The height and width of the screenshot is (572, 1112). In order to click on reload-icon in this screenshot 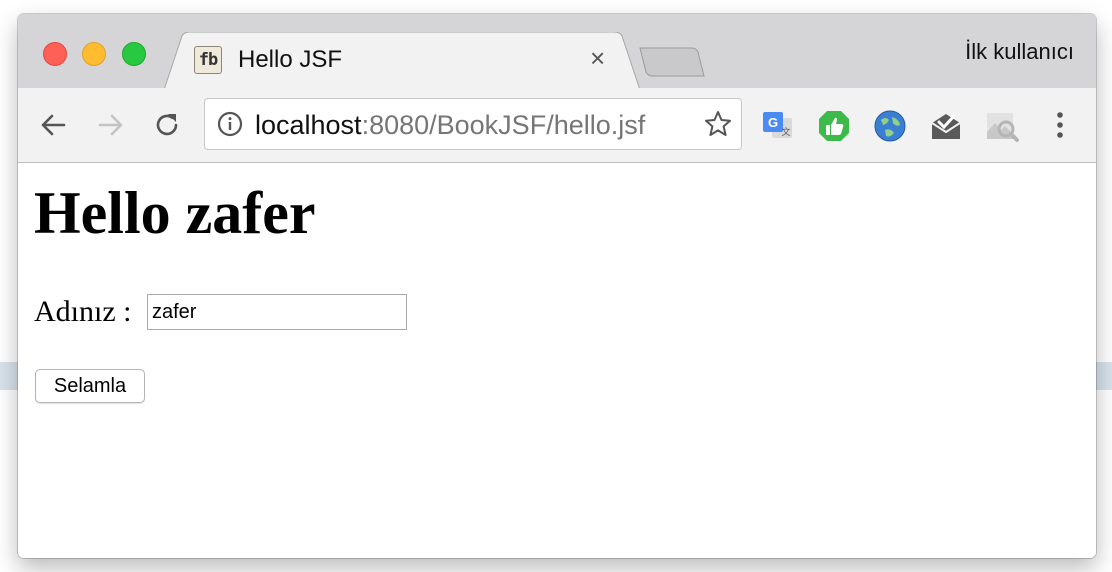, I will do `click(167, 125)`.